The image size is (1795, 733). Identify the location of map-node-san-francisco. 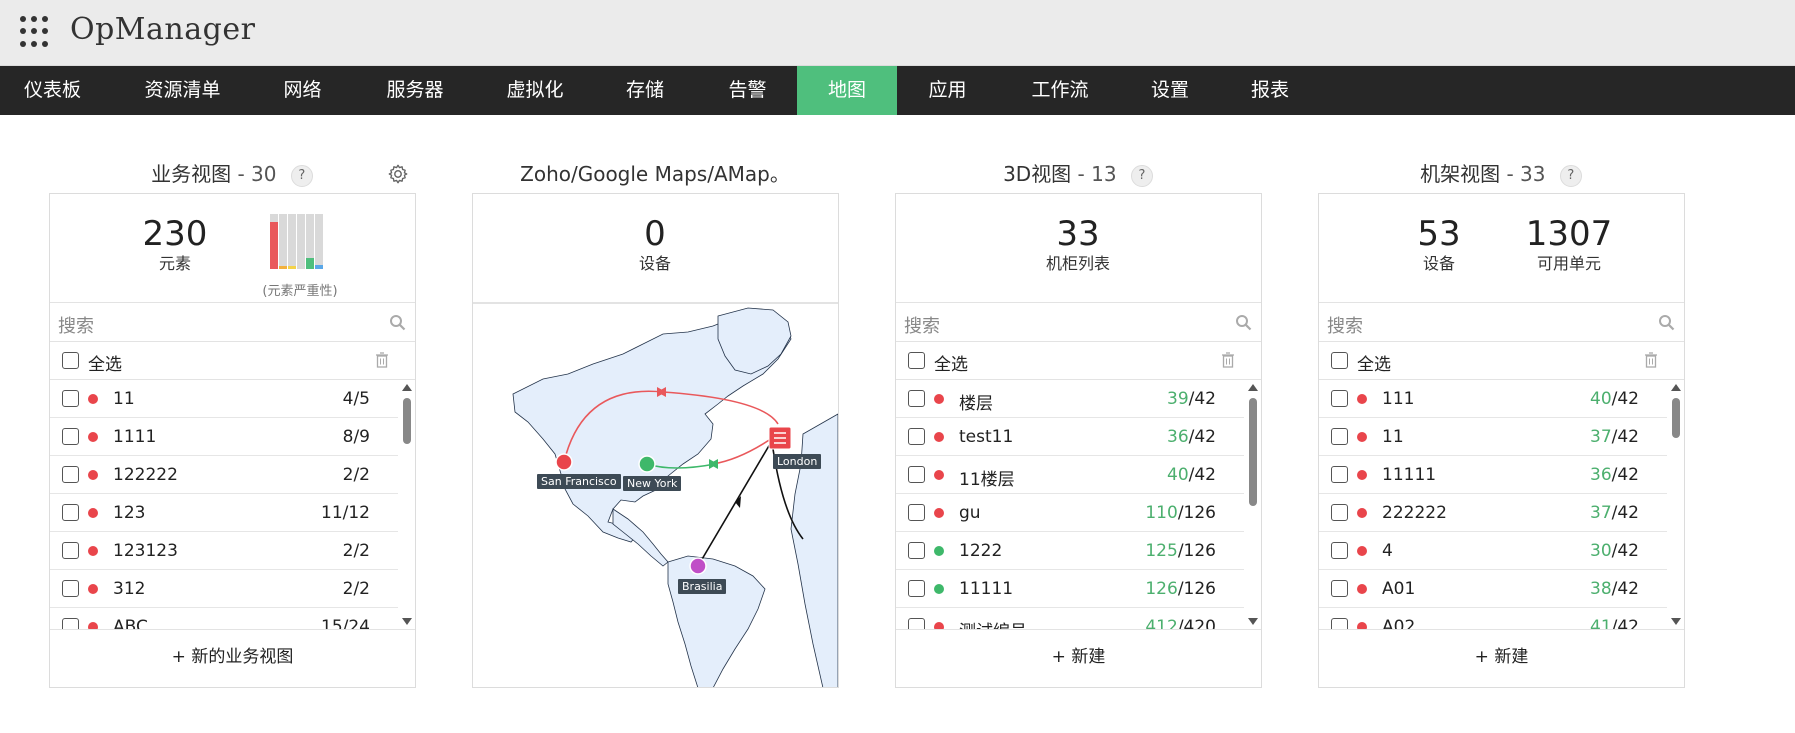
(564, 462).